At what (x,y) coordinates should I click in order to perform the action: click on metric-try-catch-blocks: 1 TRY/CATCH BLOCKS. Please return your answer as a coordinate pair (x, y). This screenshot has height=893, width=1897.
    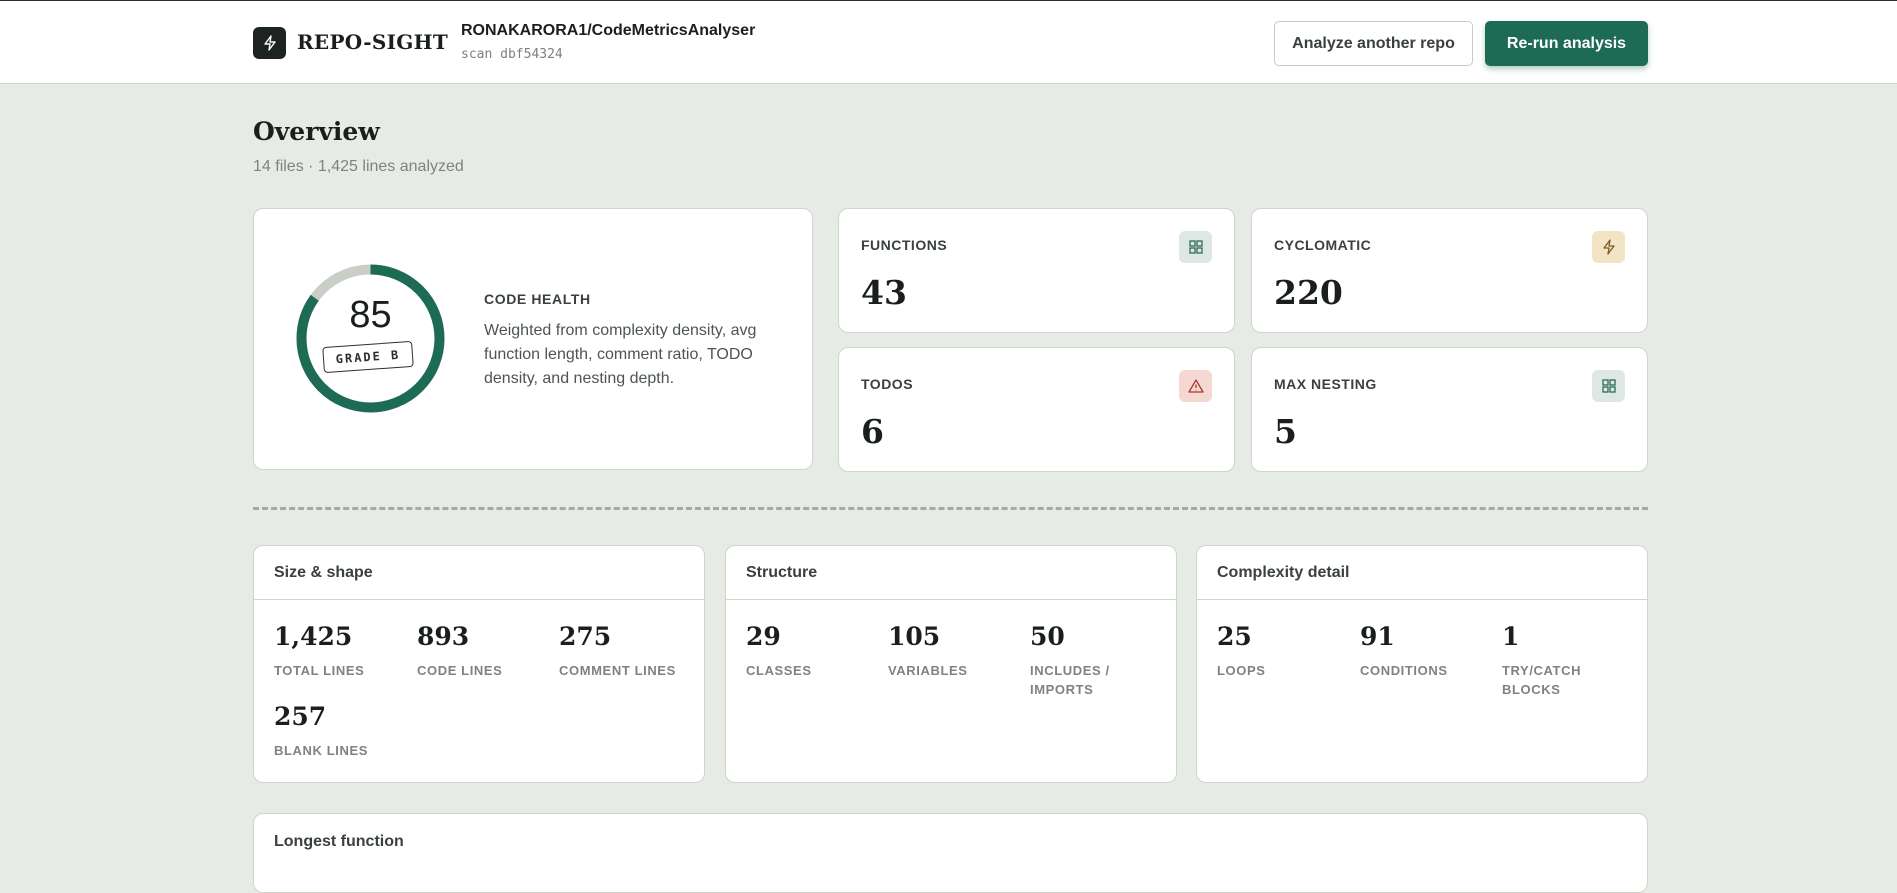
    Looking at the image, I should click on (1557, 660).